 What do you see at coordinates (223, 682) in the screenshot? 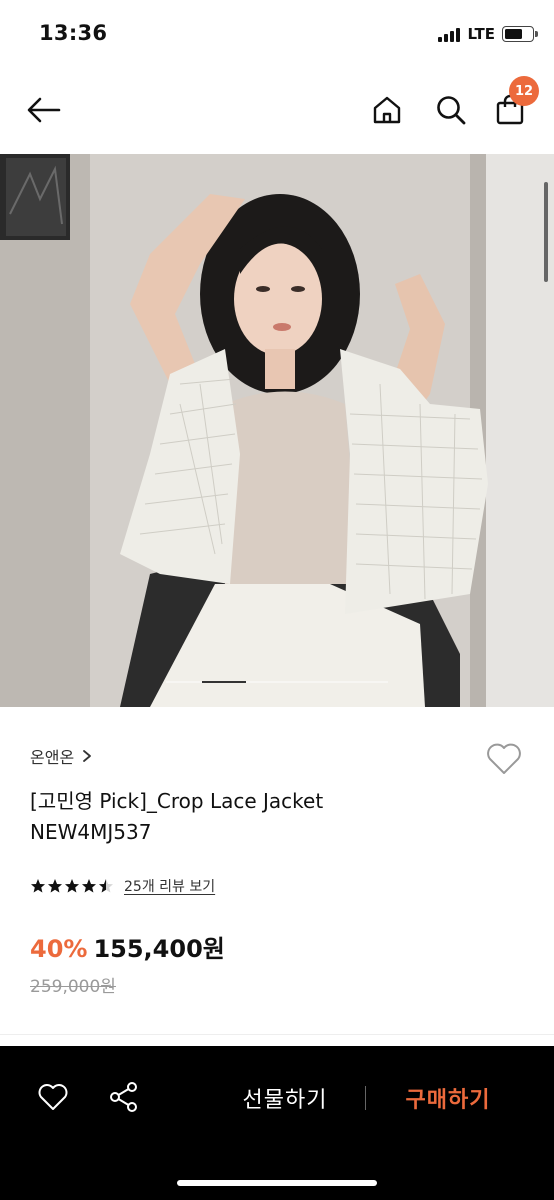
I see `image-slider-thumb` at bounding box center [223, 682].